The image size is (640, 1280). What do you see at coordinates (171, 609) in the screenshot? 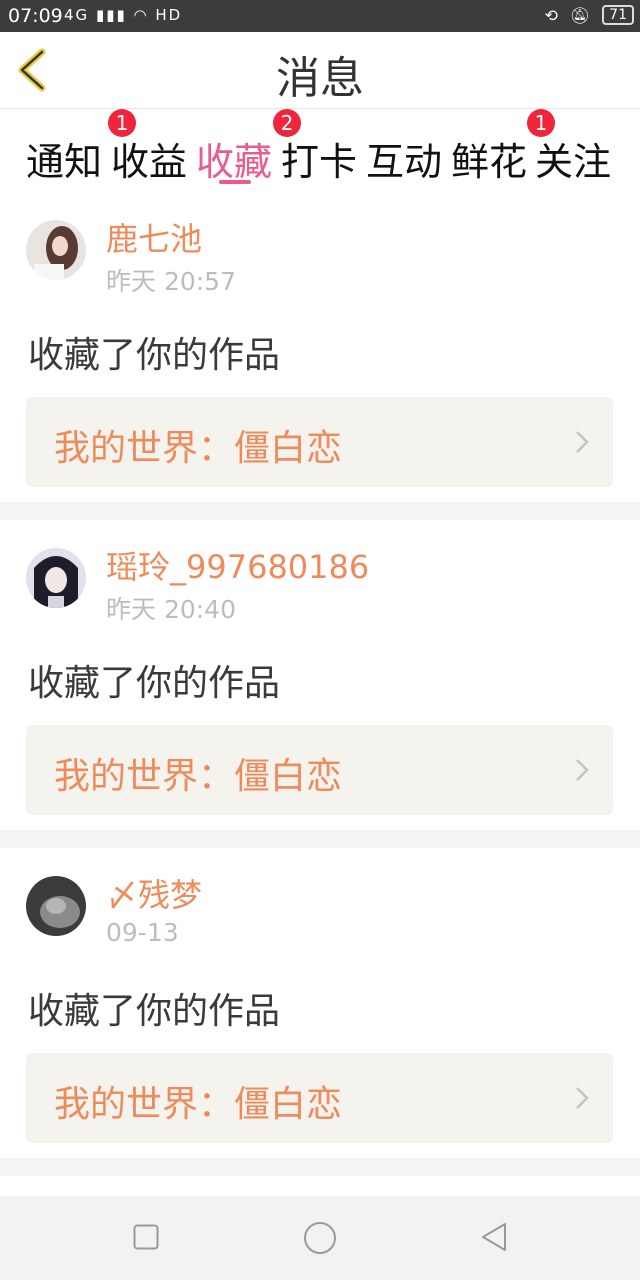
I see `message-time: 昨天 20:40` at bounding box center [171, 609].